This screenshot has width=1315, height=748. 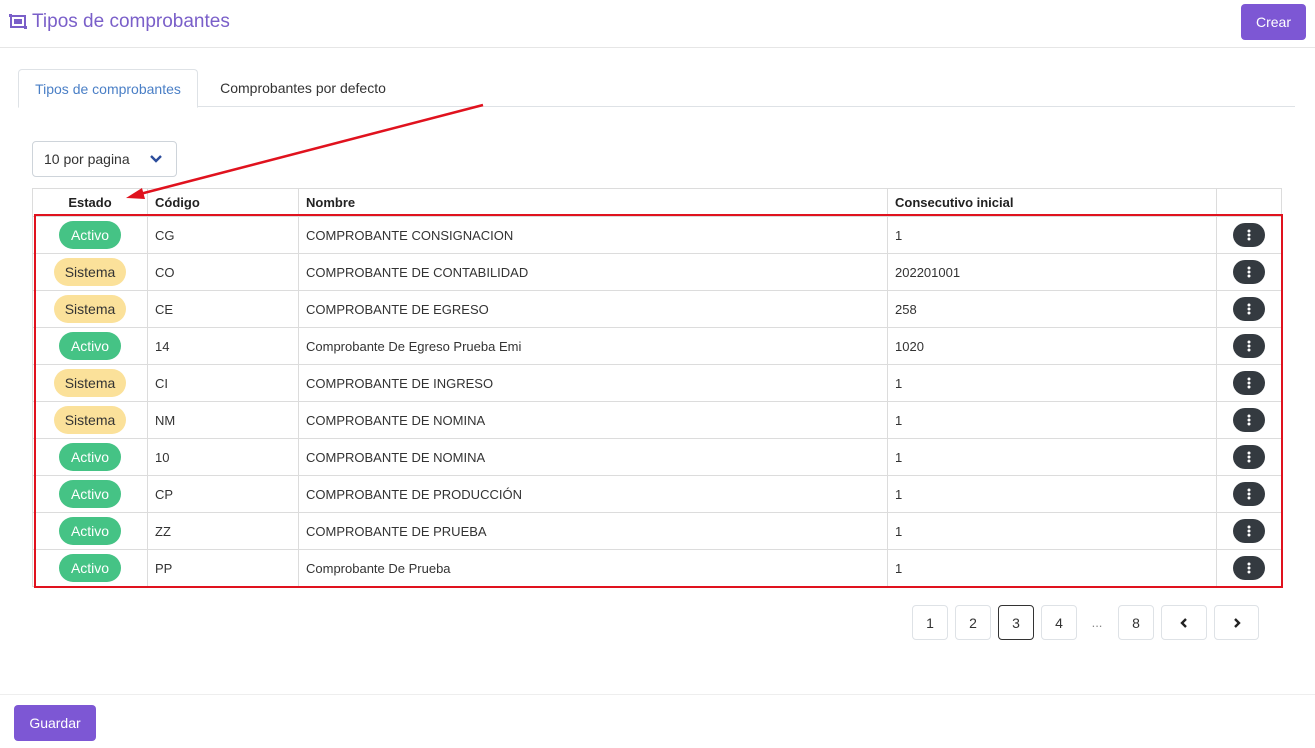 I want to click on codigo-cell: CI, so click(x=223, y=383).